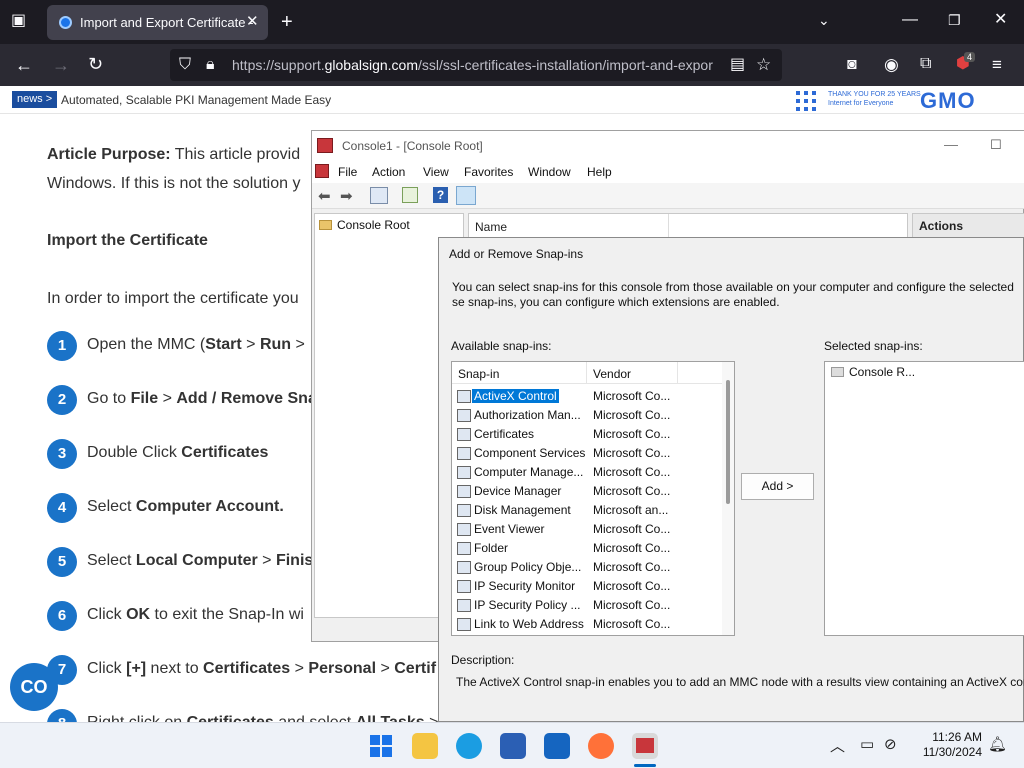 The width and height of the screenshot is (1024, 768). I want to click on account-icon: ◉, so click(891, 64).